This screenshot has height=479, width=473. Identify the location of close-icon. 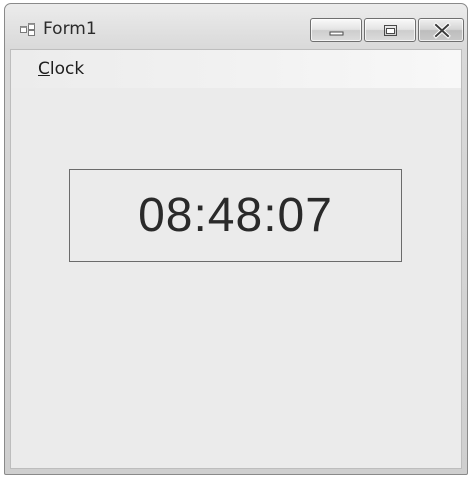
(442, 30).